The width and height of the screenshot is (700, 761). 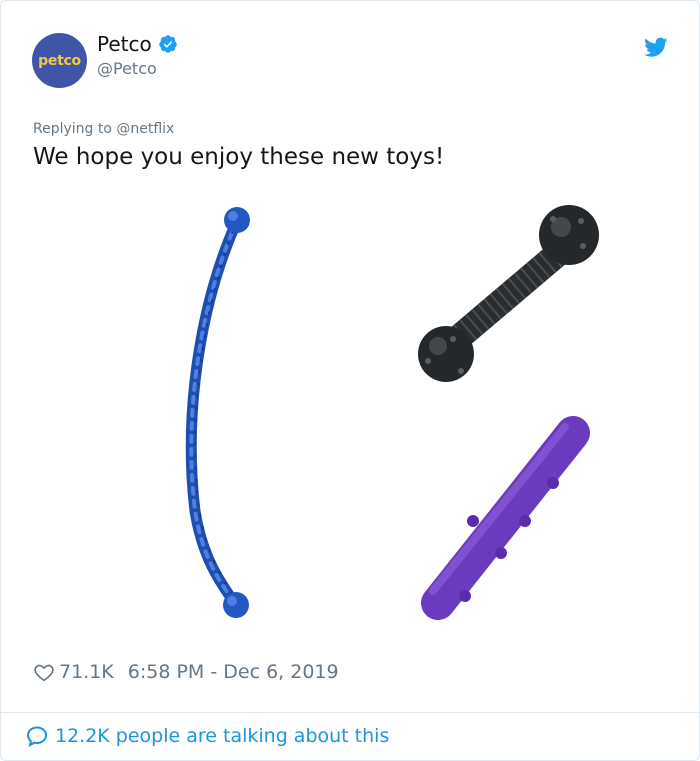 What do you see at coordinates (239, 157) in the screenshot?
I see `tweet-text: We hope you enjoy these new toys!` at bounding box center [239, 157].